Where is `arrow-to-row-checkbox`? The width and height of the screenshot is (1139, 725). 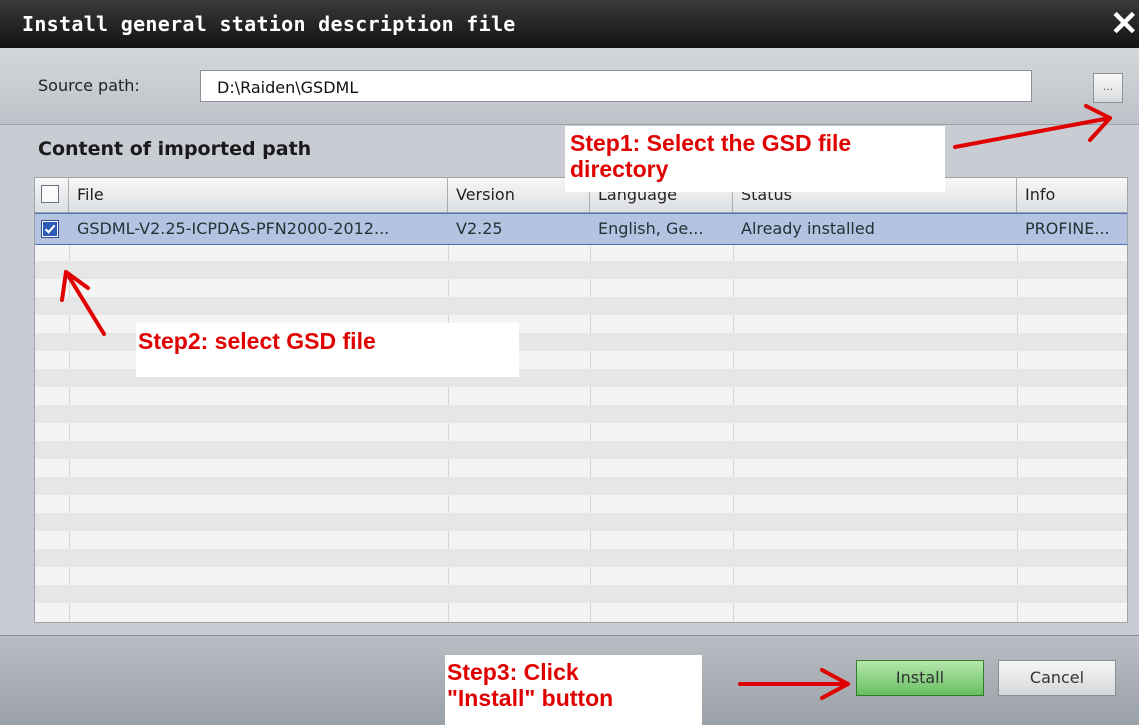
arrow-to-row-checkbox is located at coordinates (85, 303).